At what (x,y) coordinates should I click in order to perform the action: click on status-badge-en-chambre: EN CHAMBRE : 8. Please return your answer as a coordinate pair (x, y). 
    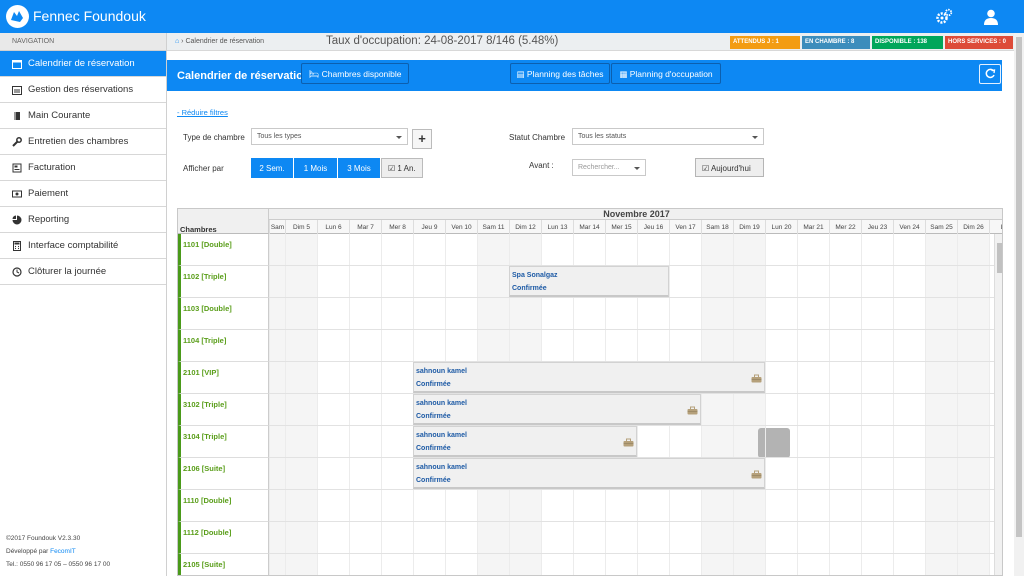
    Looking at the image, I should click on (836, 42).